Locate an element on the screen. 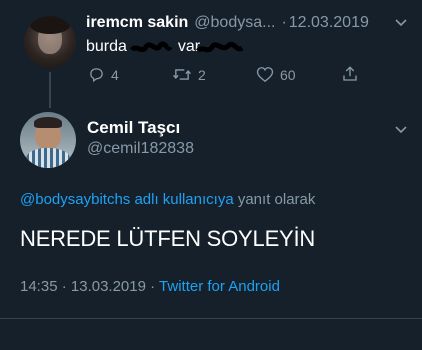 The width and height of the screenshot is (422, 350). share-icon is located at coordinates (350, 74).